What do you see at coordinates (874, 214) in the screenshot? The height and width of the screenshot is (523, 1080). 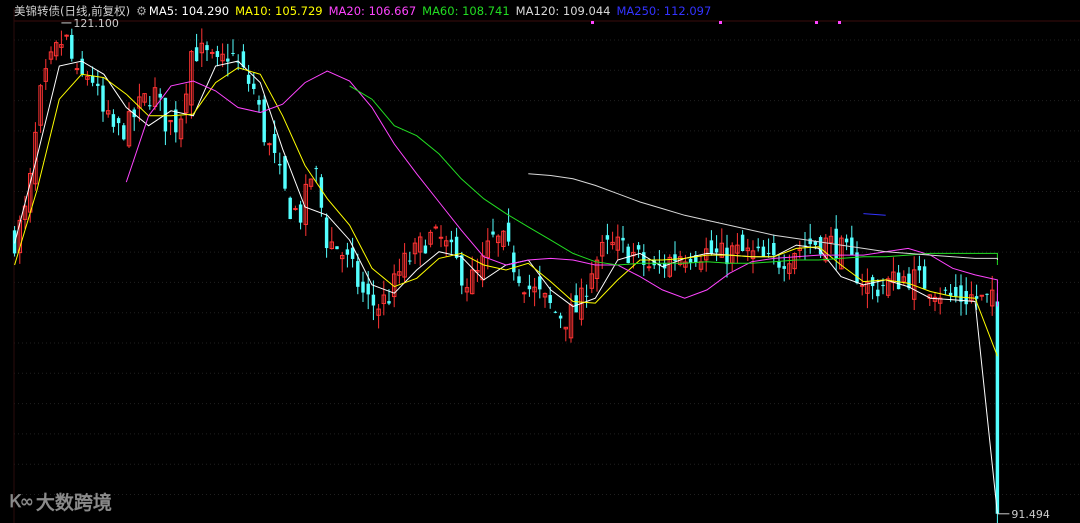 I see `ma-line-ma250` at bounding box center [874, 214].